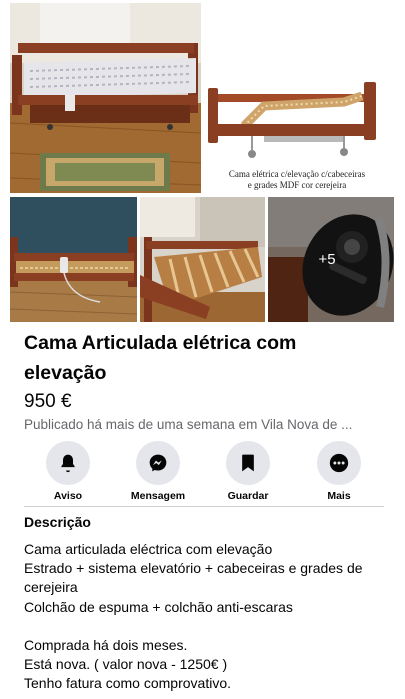 This screenshot has height=699, width=405. I want to click on bell-icon, so click(68, 463).